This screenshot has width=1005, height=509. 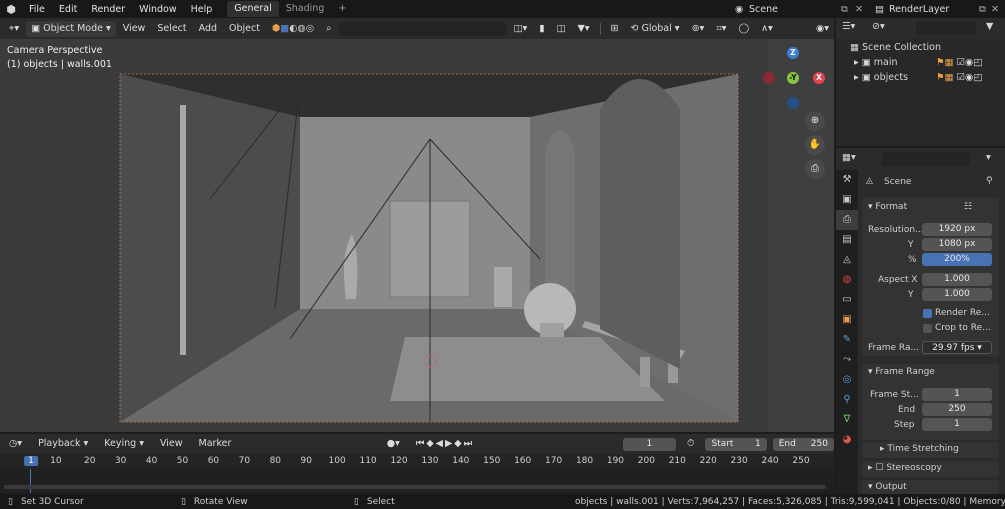 I want to click on outliner-item-objects: ▸ ▣ objects ⚑▦ ☑◉◰, so click(x=929, y=77).